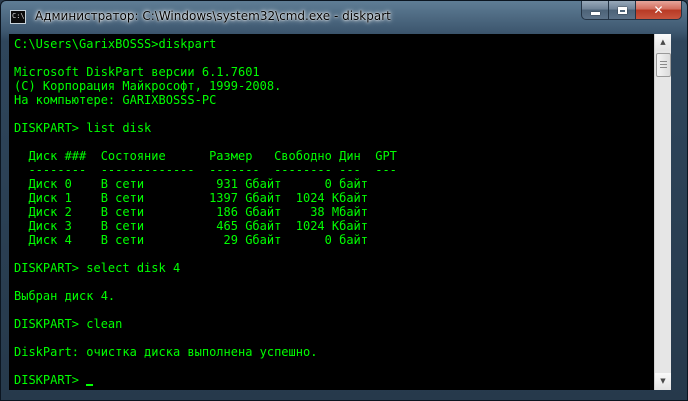  I want to click on close-icon: ✕, so click(658, 10).